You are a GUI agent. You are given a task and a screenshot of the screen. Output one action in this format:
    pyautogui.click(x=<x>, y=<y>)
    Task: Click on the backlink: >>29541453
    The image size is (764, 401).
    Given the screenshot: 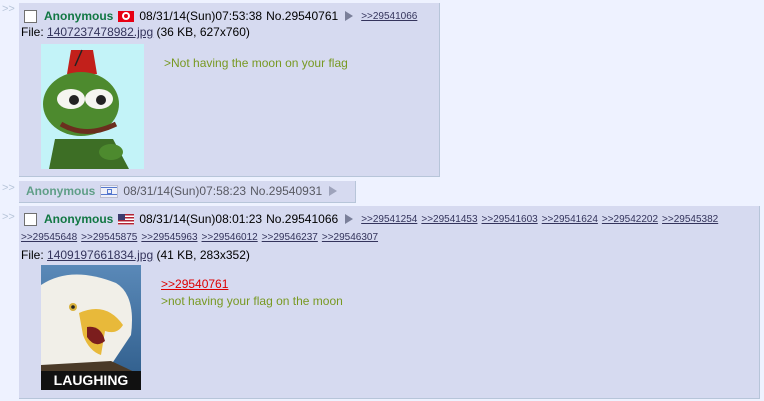 What is the action you would take?
    pyautogui.click(x=449, y=219)
    